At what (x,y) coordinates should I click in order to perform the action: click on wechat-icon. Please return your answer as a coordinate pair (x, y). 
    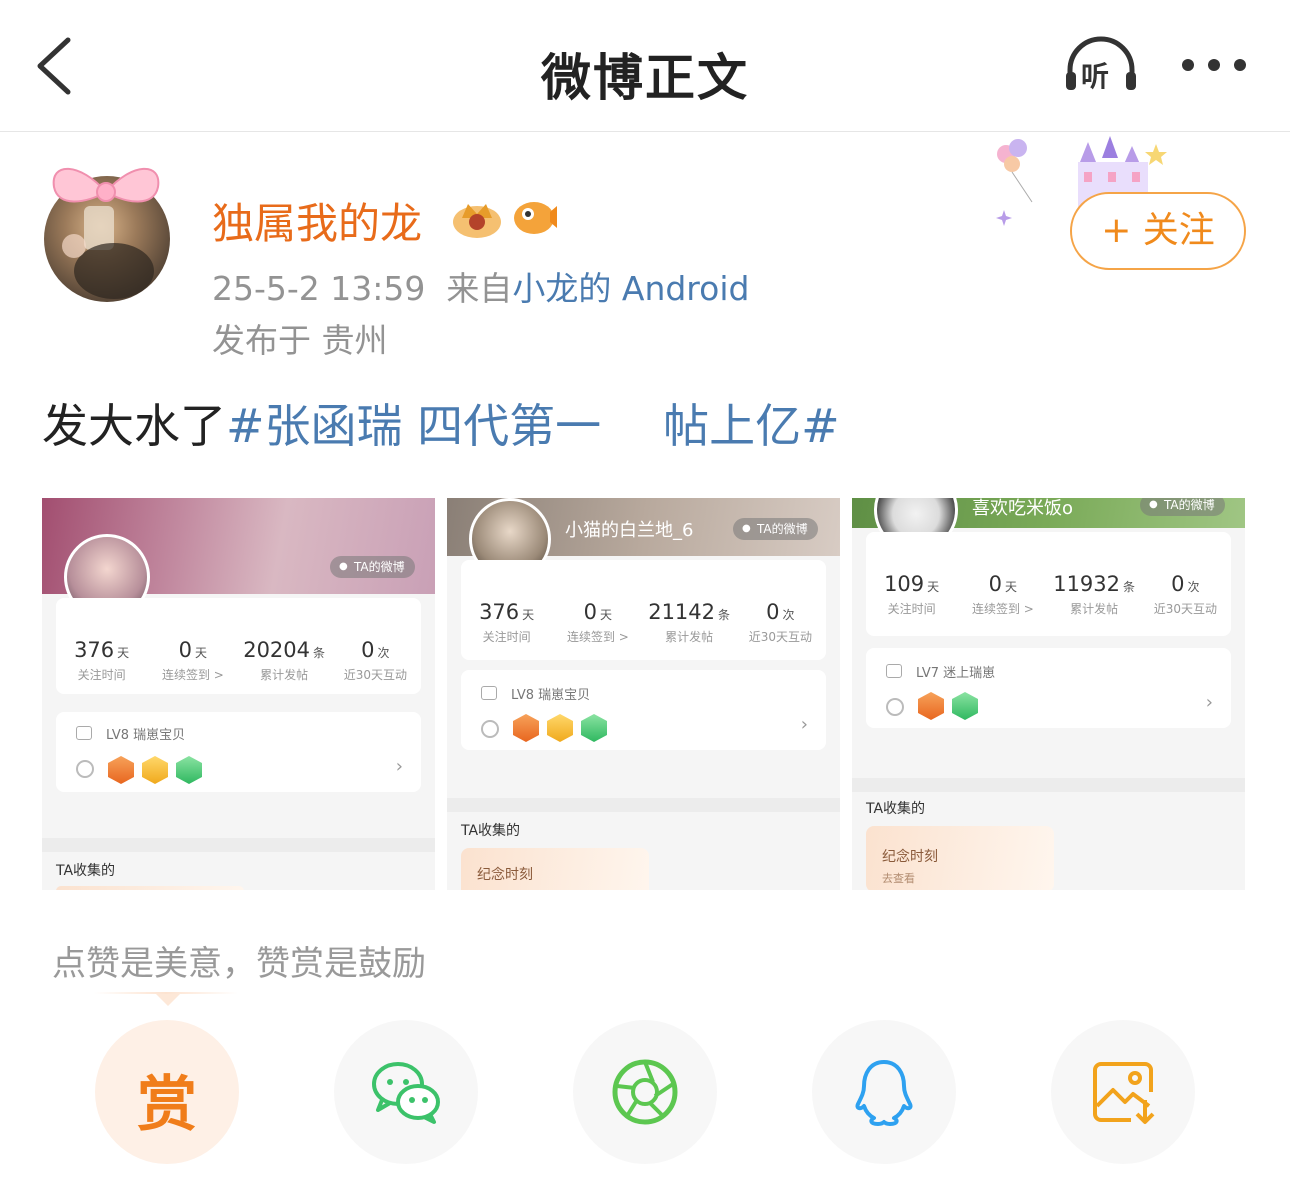
    Looking at the image, I should click on (406, 1093).